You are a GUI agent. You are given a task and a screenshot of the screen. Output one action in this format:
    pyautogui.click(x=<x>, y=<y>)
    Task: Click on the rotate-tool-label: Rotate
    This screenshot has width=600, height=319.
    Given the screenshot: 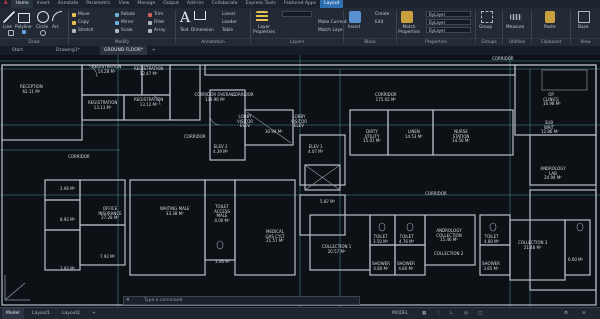 What is the action you would take?
    pyautogui.click(x=128, y=14)
    